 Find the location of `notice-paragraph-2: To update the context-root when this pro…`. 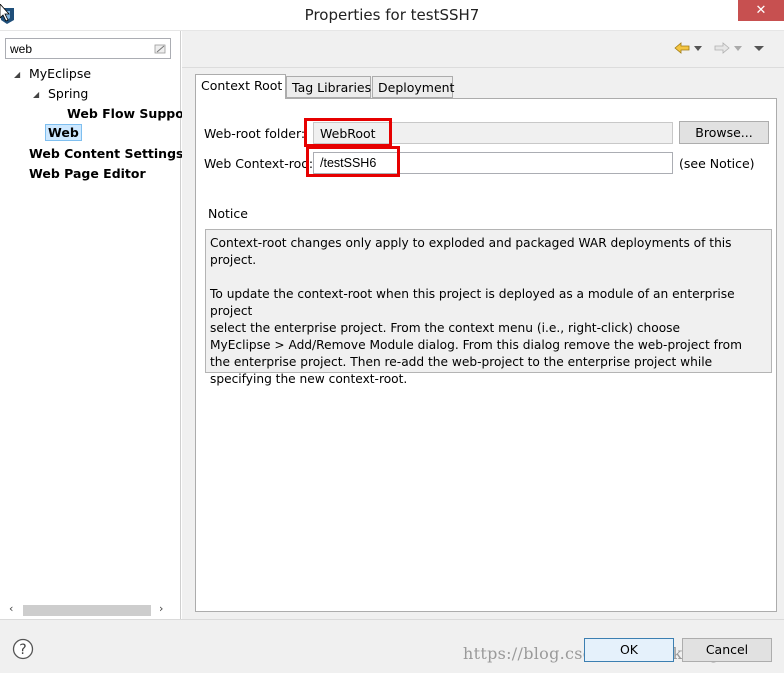

notice-paragraph-2: To update the context-root when this pro… is located at coordinates (476, 336).